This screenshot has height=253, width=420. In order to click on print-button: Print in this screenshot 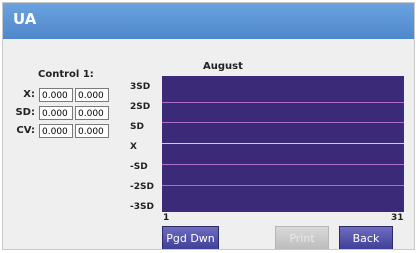, I will do `click(302, 237)`.